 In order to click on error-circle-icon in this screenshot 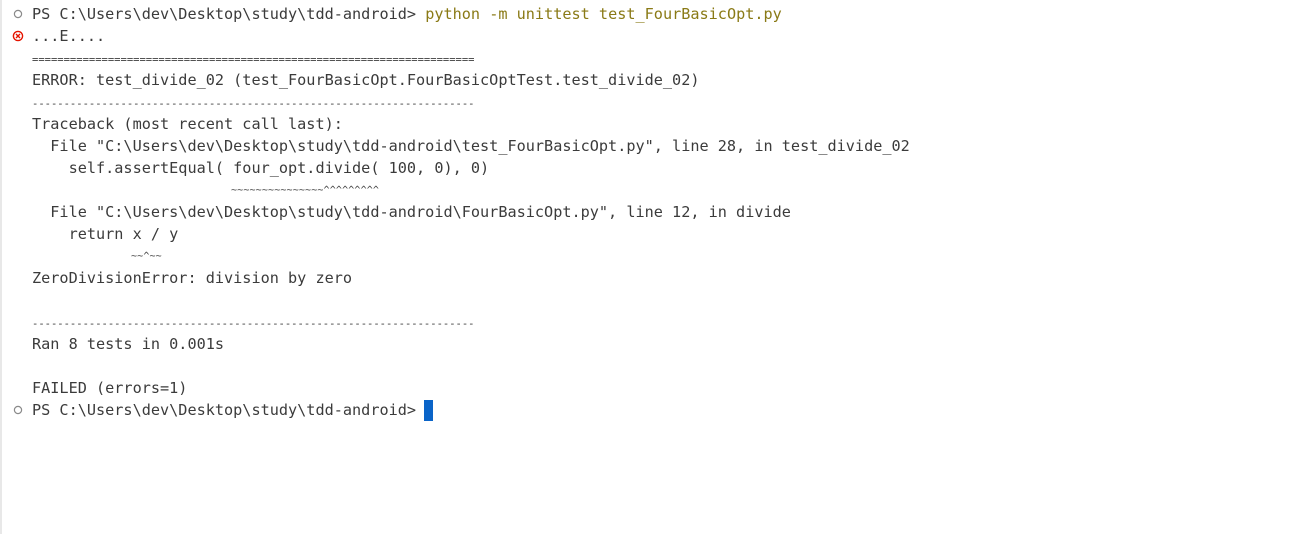, I will do `click(18, 36)`.